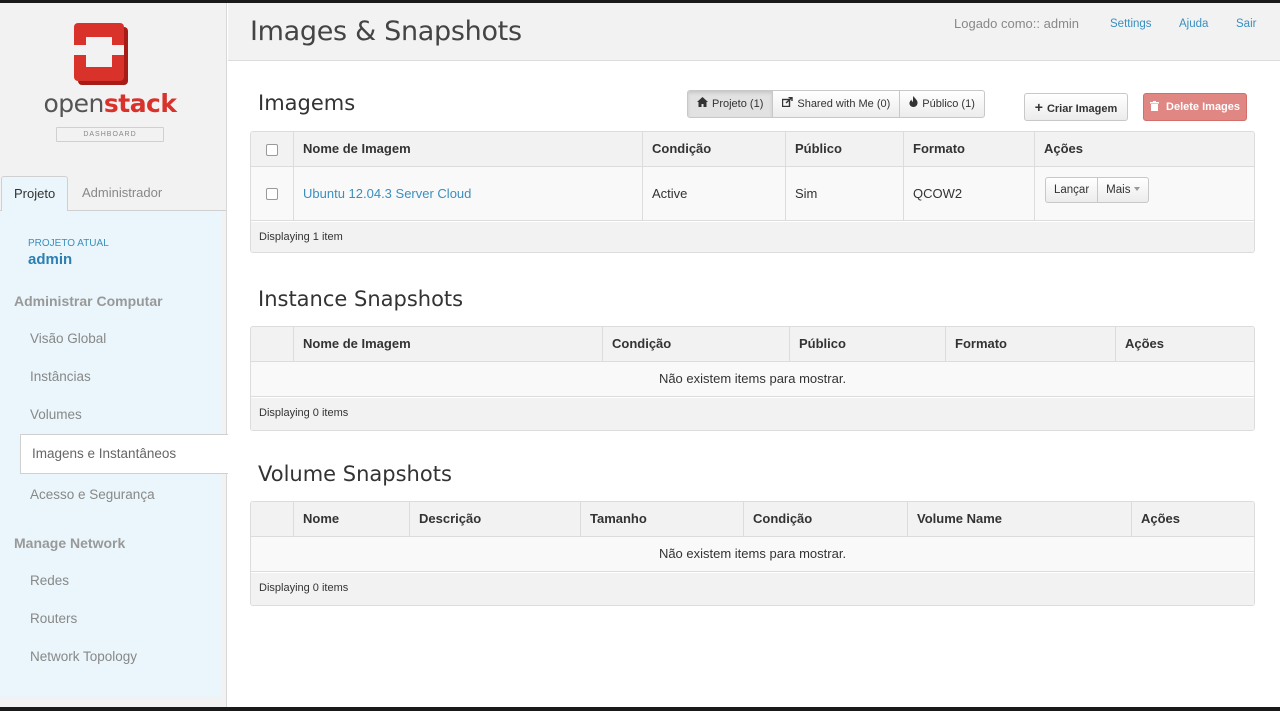 The image size is (1280, 711). Describe the element at coordinates (124, 454) in the screenshot. I see `sidebar-item-imagens: Imagens e Instantâneos` at that location.